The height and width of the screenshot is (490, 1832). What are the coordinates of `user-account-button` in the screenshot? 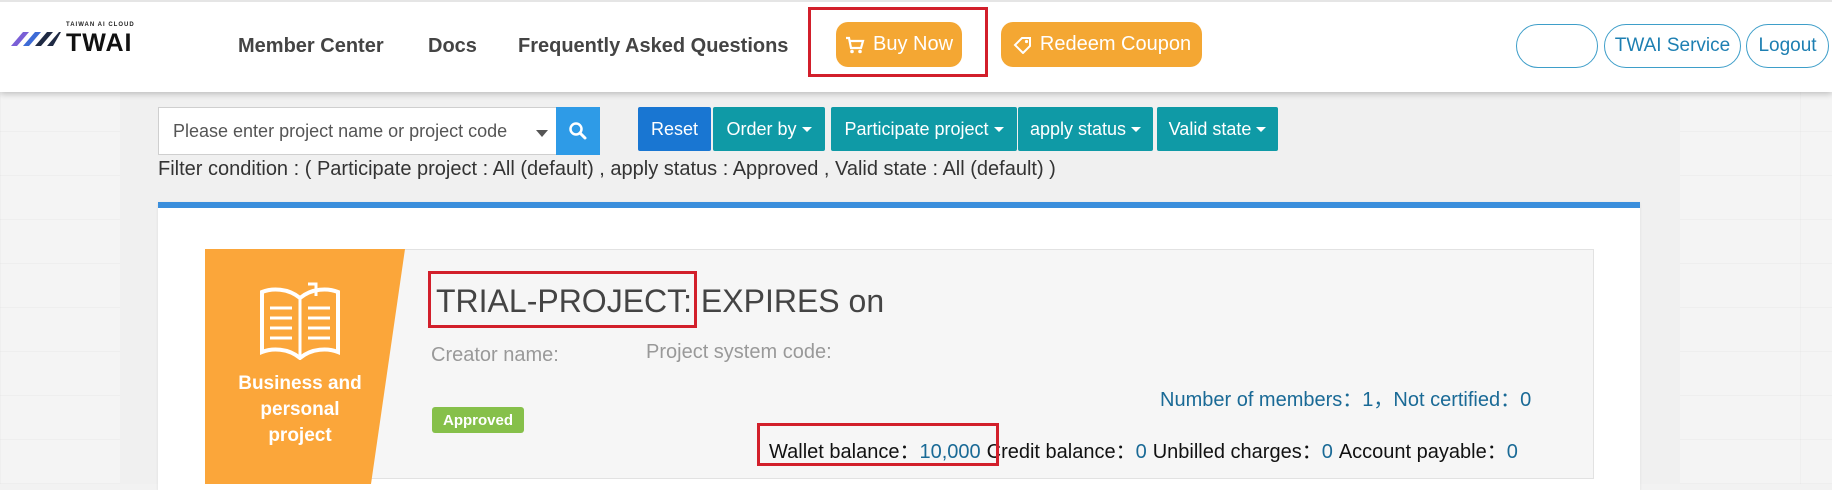 It's located at (1557, 46).